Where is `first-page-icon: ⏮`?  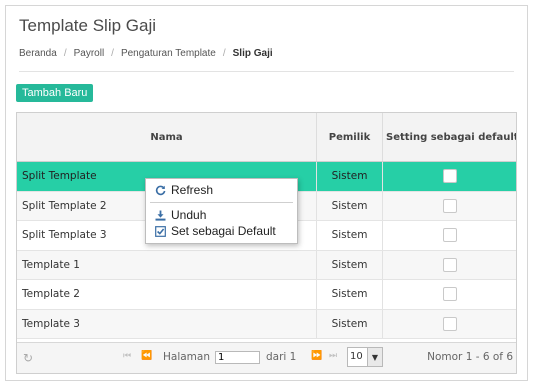
first-page-icon: ⏮ is located at coordinates (127, 356).